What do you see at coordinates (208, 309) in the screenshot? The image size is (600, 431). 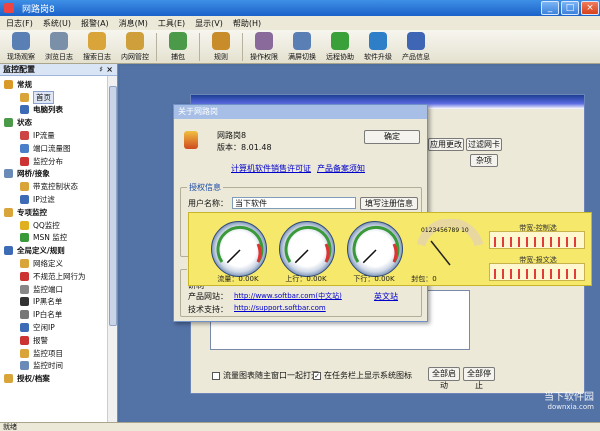 I see `support-label: 技术支持：` at bounding box center [208, 309].